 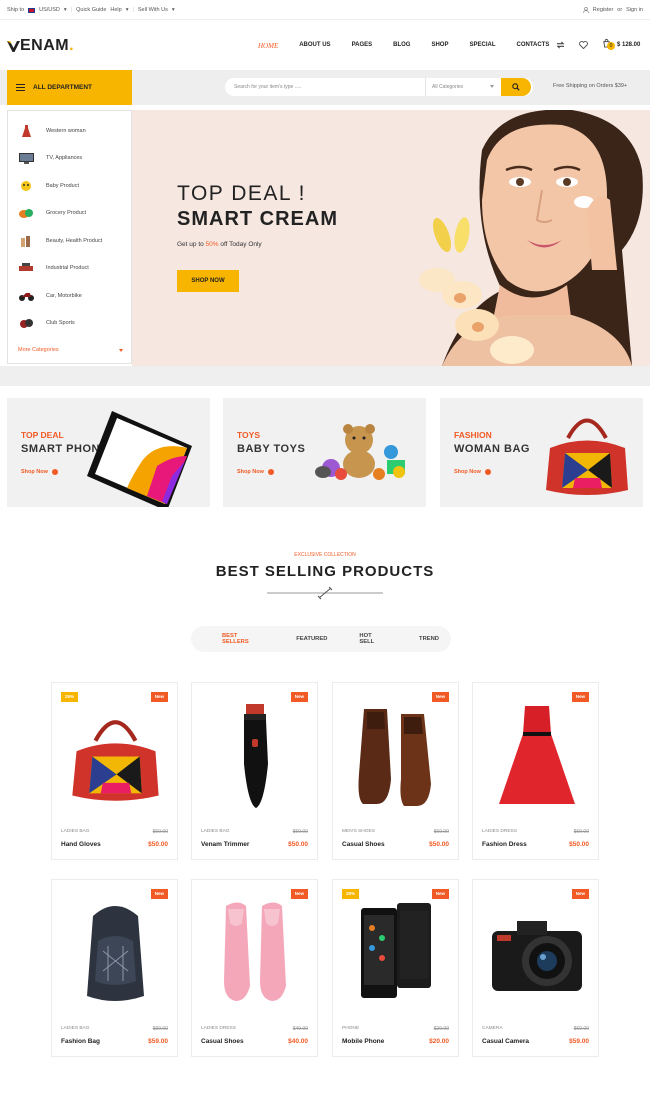 I want to click on hero-title-line2: SMART CREAM, so click(x=257, y=219).